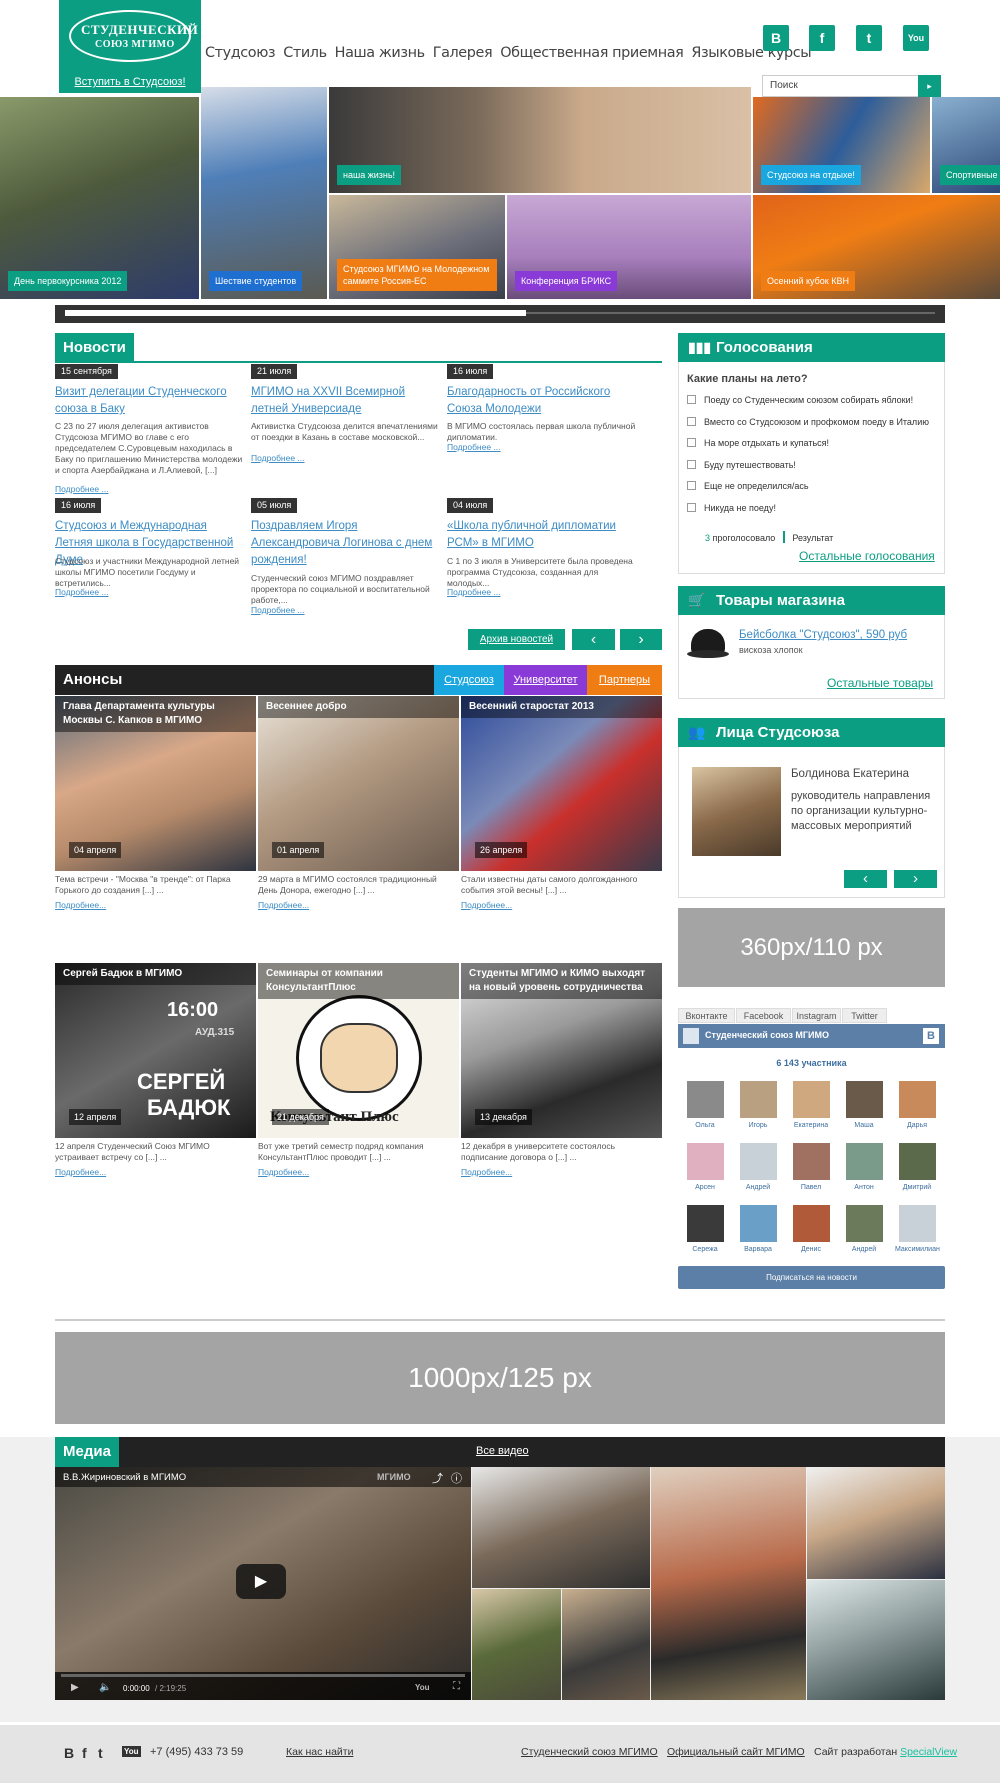  Describe the element at coordinates (748, 486) in the screenshot. I see `poll-option: Еще не определился/ась` at that location.